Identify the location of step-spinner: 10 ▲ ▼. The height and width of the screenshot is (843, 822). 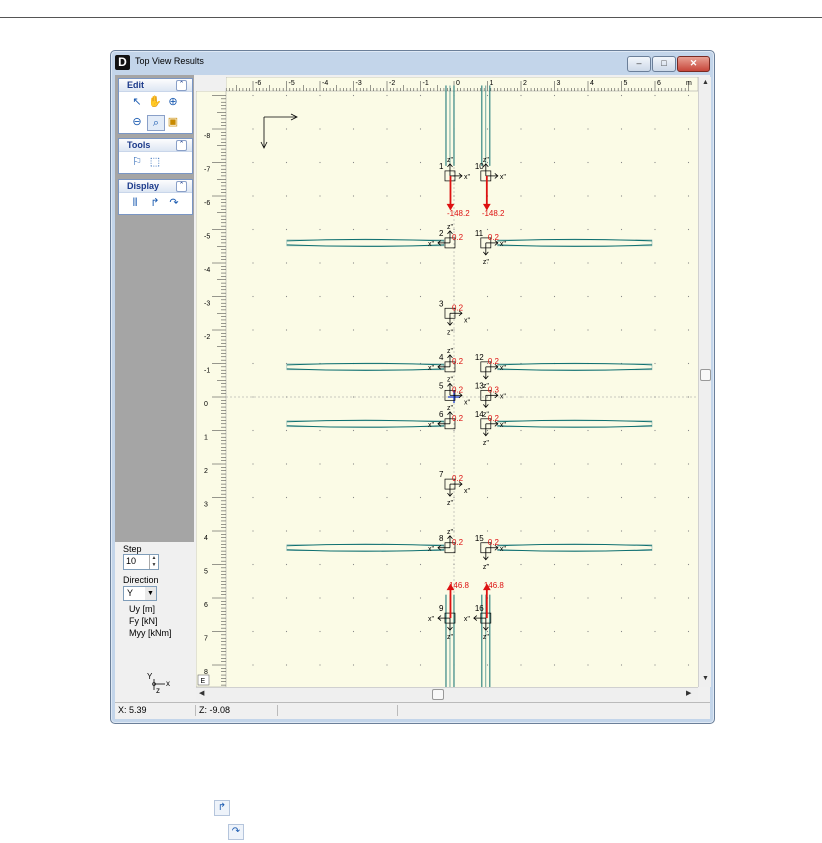
(141, 562).